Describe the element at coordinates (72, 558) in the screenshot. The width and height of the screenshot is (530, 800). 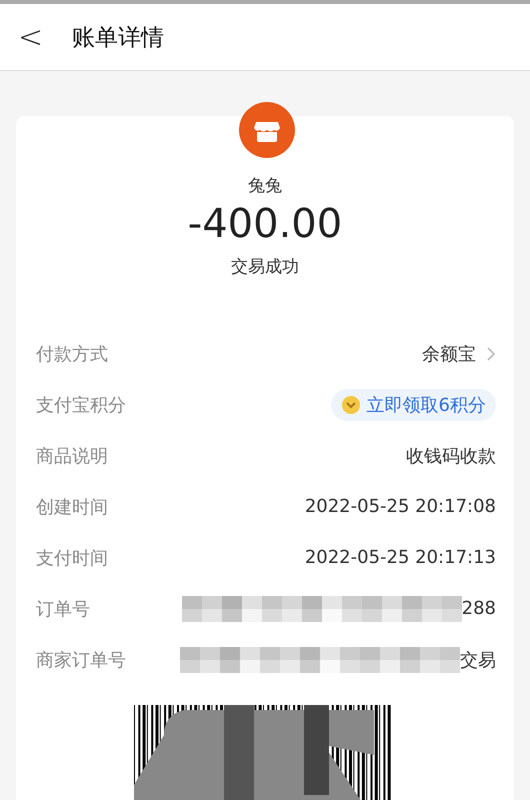
I see `field-label: 支付时间` at that location.